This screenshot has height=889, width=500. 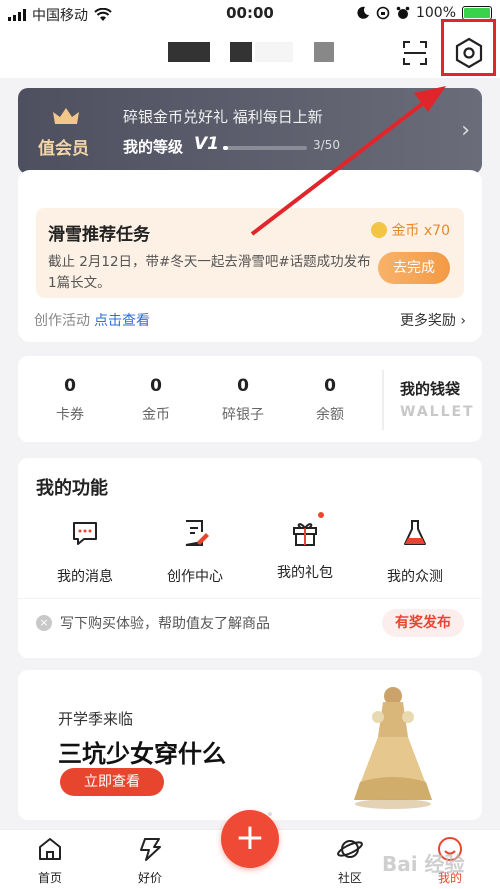 I want to click on crown-icon, so click(x=66, y=116).